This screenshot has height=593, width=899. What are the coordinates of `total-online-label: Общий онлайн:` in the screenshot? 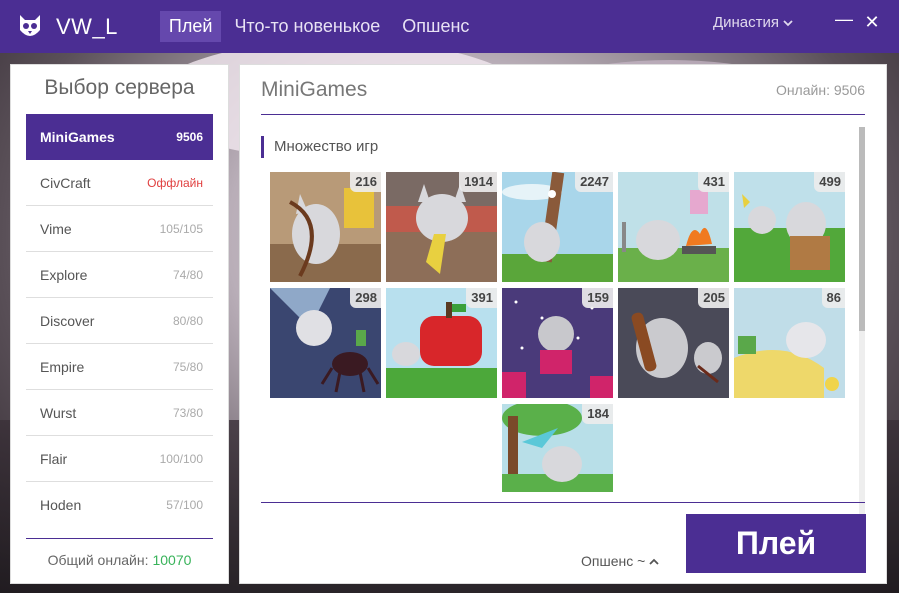 It's located at (98, 560).